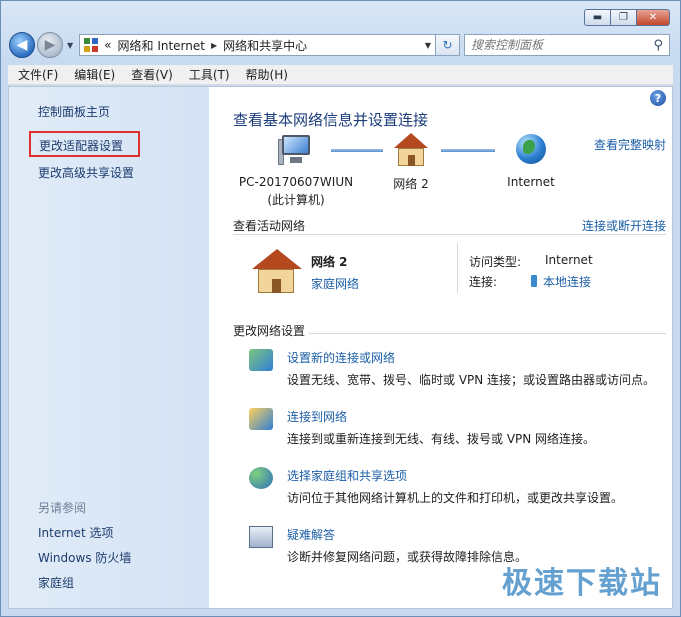 This screenshot has height=617, width=681. Describe the element at coordinates (207, 74) in the screenshot. I see `menu-tools: 工具(T)` at that location.